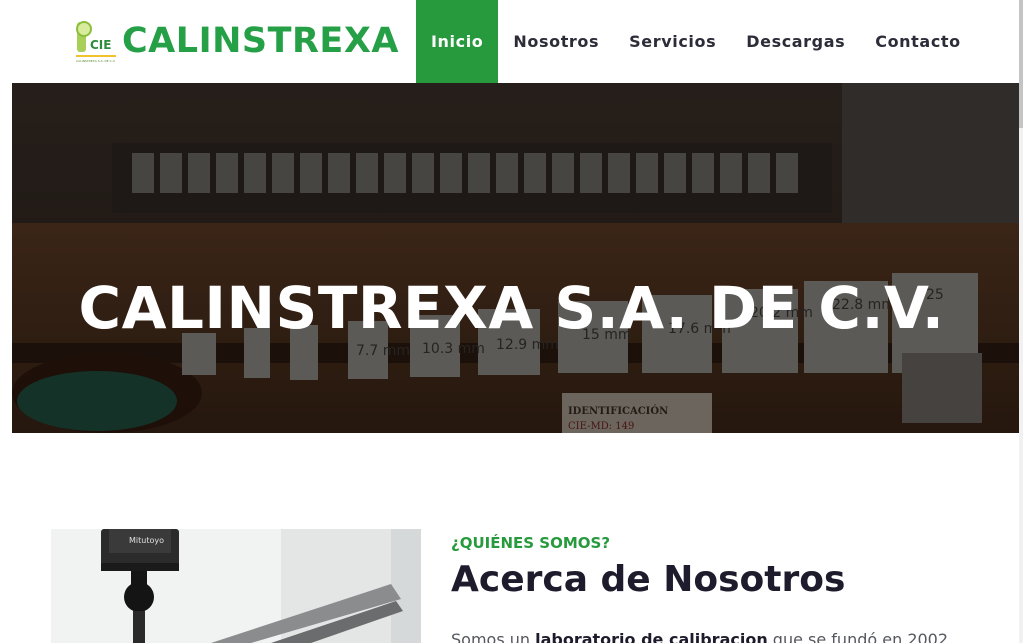  Describe the element at coordinates (1021, 64) in the screenshot. I see `scrollbar-thumb` at that location.